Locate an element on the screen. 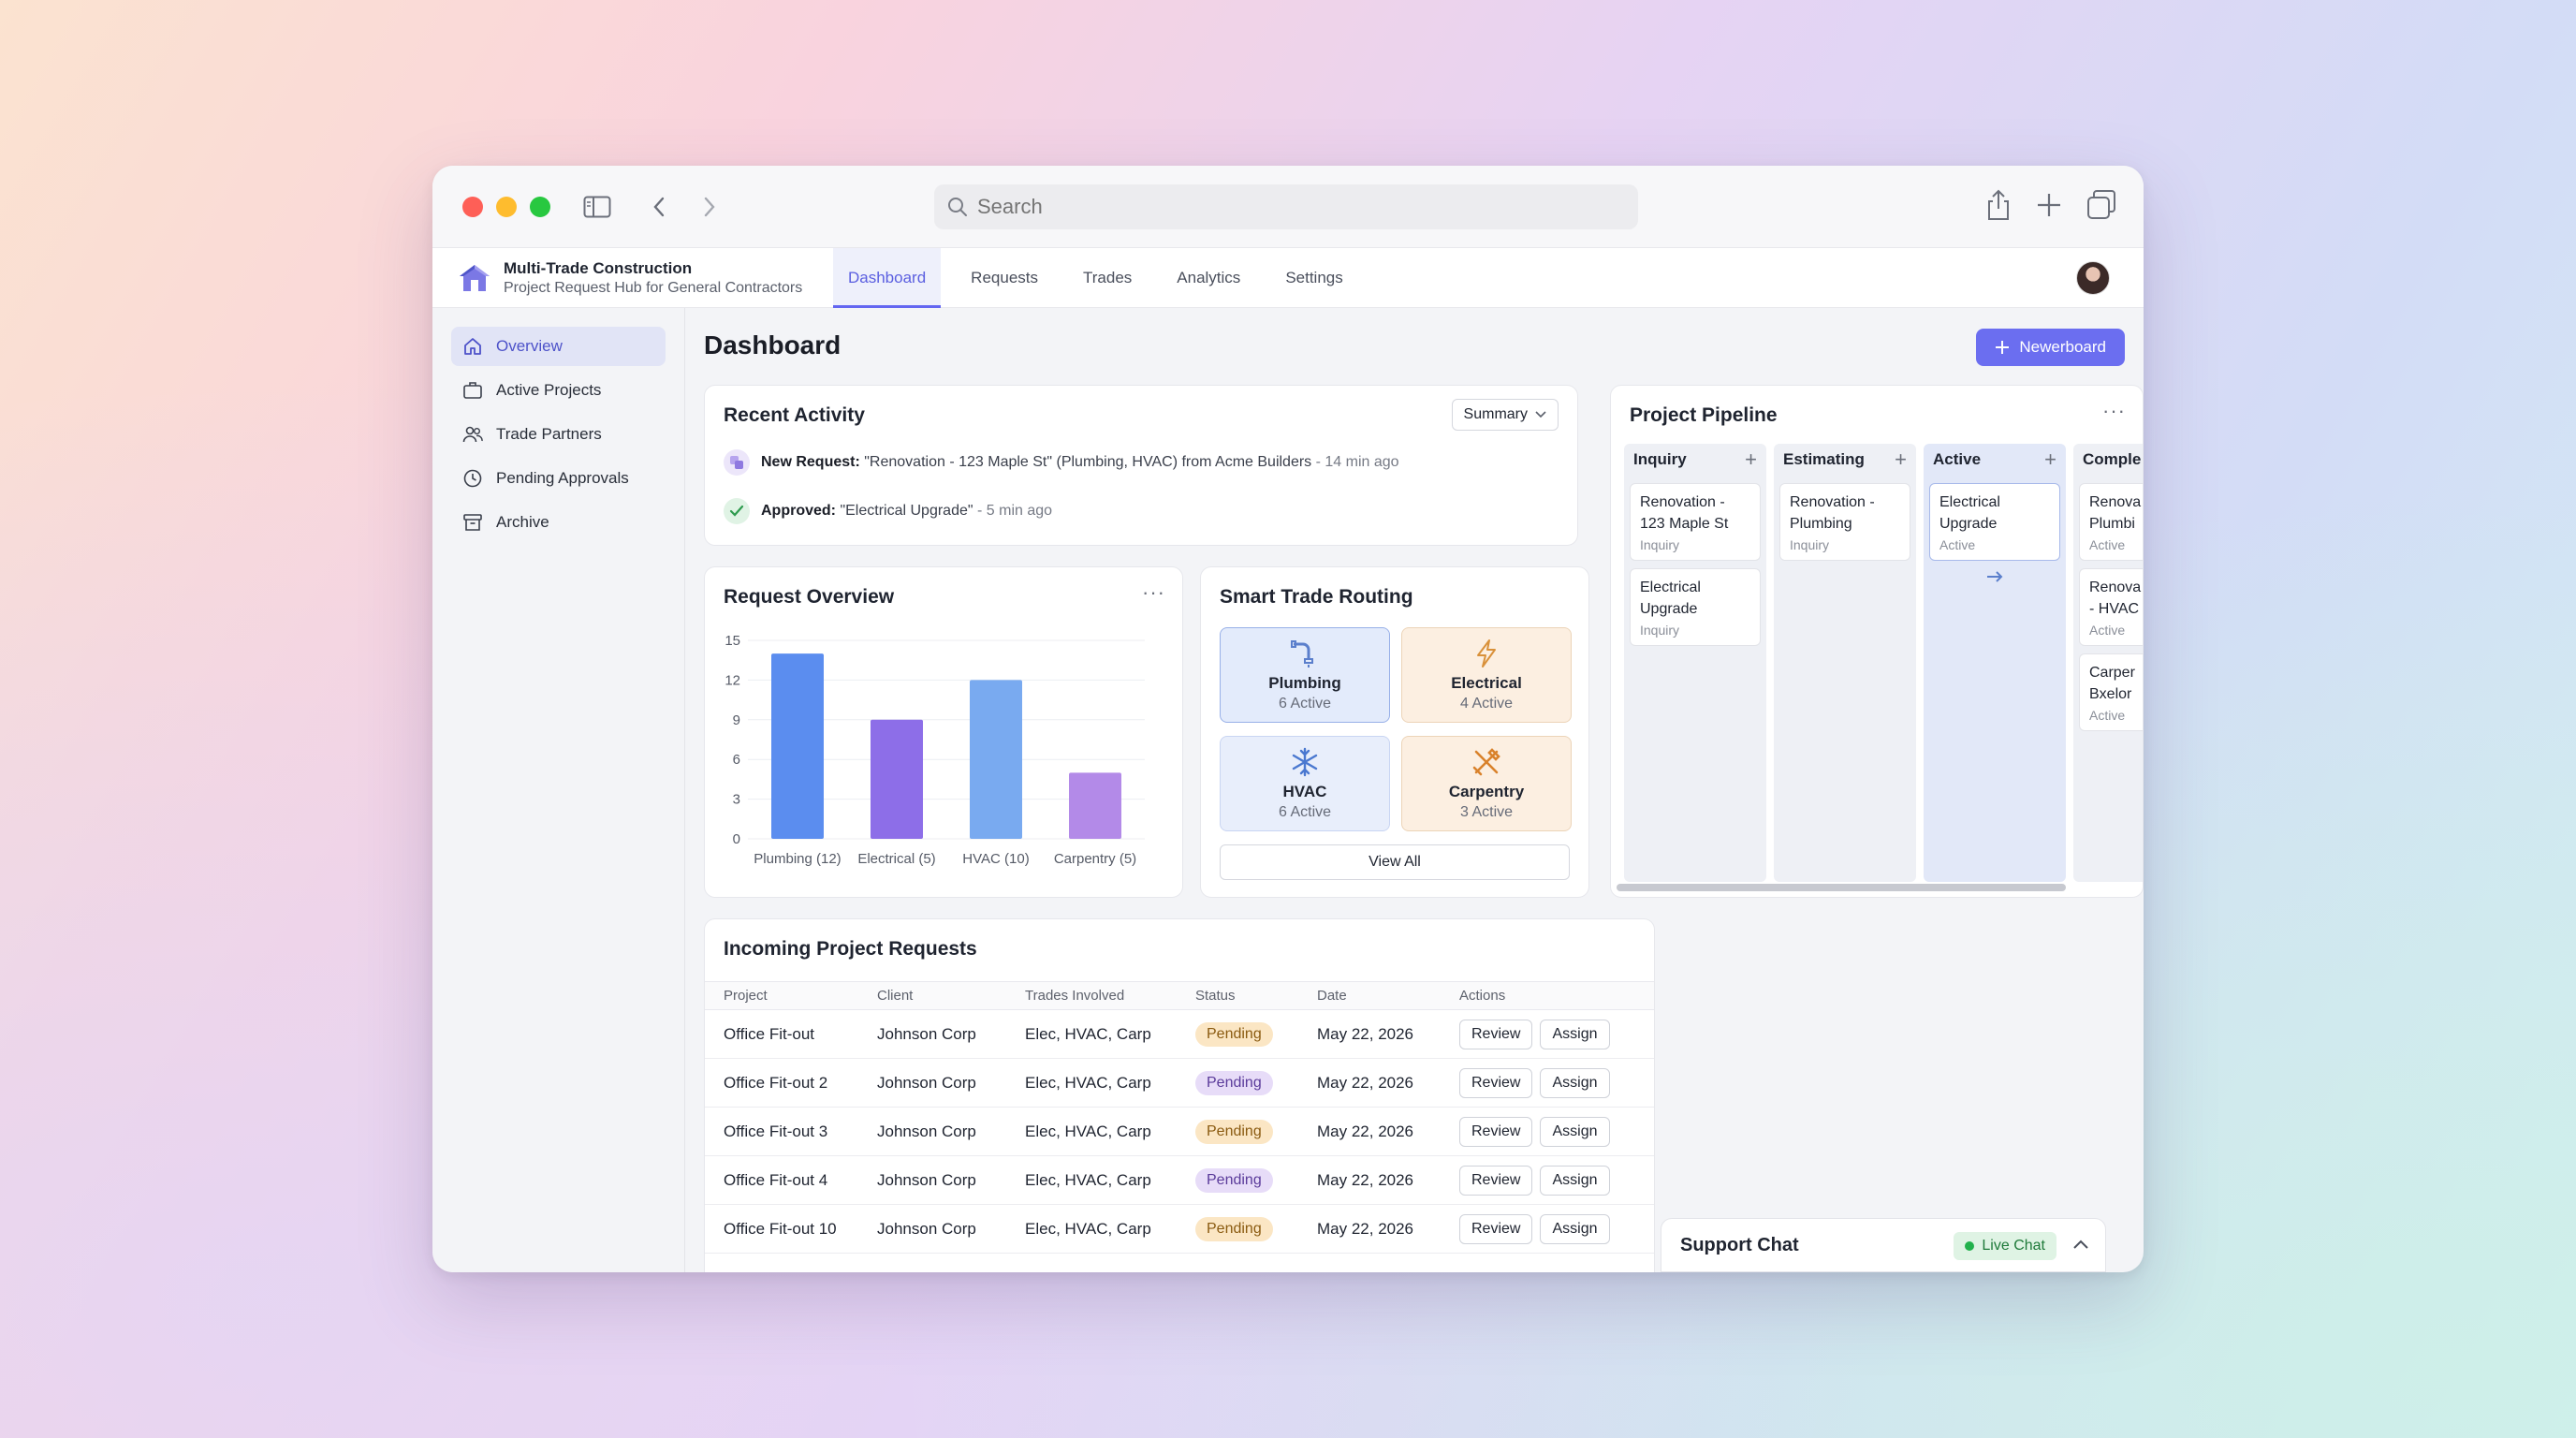 This screenshot has width=2576, height=1438. minimize-window-button is located at coordinates (506, 206).